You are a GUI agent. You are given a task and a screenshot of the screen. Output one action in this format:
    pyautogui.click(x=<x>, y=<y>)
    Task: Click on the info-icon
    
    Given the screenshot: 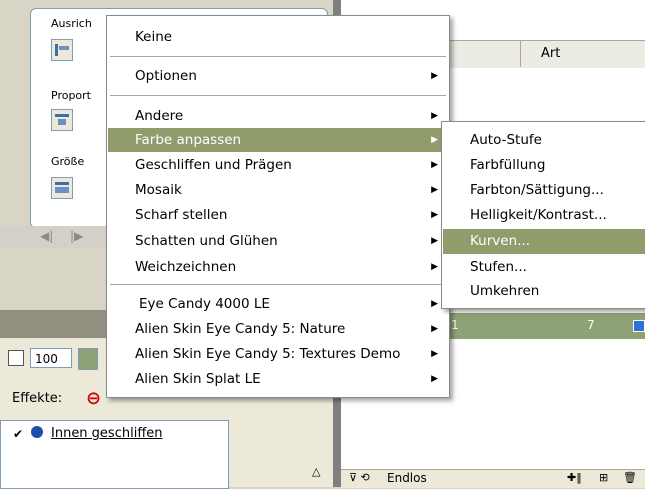 What is the action you would take?
    pyautogui.click(x=37, y=432)
    